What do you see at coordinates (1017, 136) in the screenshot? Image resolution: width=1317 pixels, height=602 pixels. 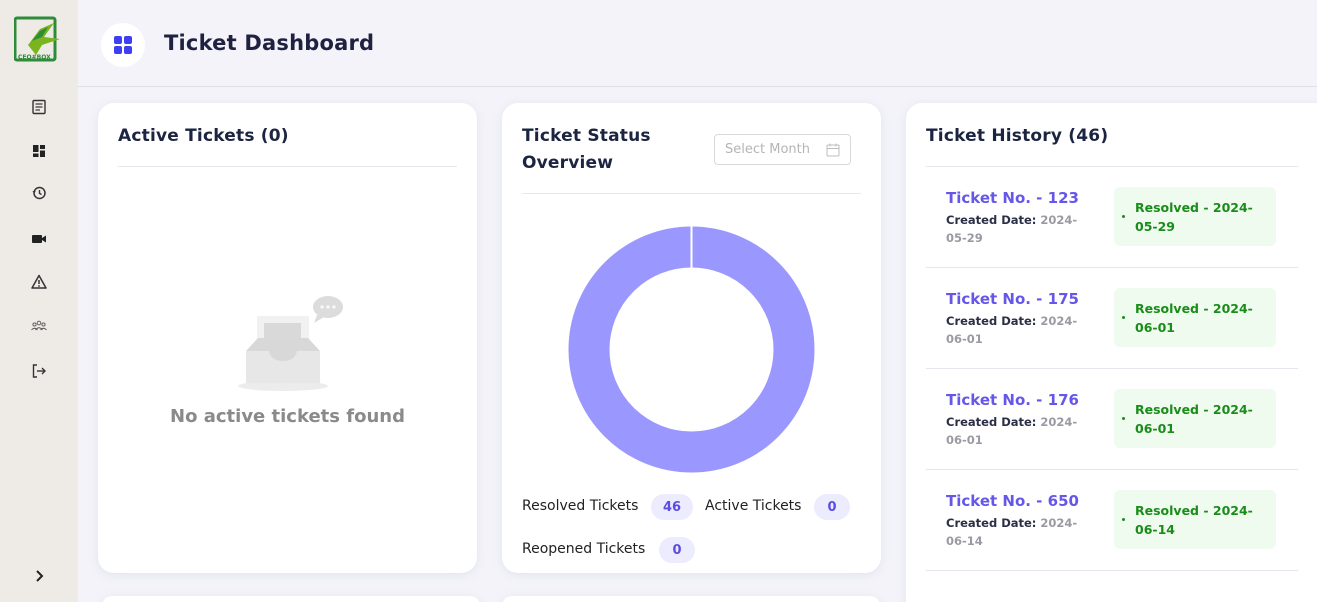 I see `card-title: Ticket History (46)` at bounding box center [1017, 136].